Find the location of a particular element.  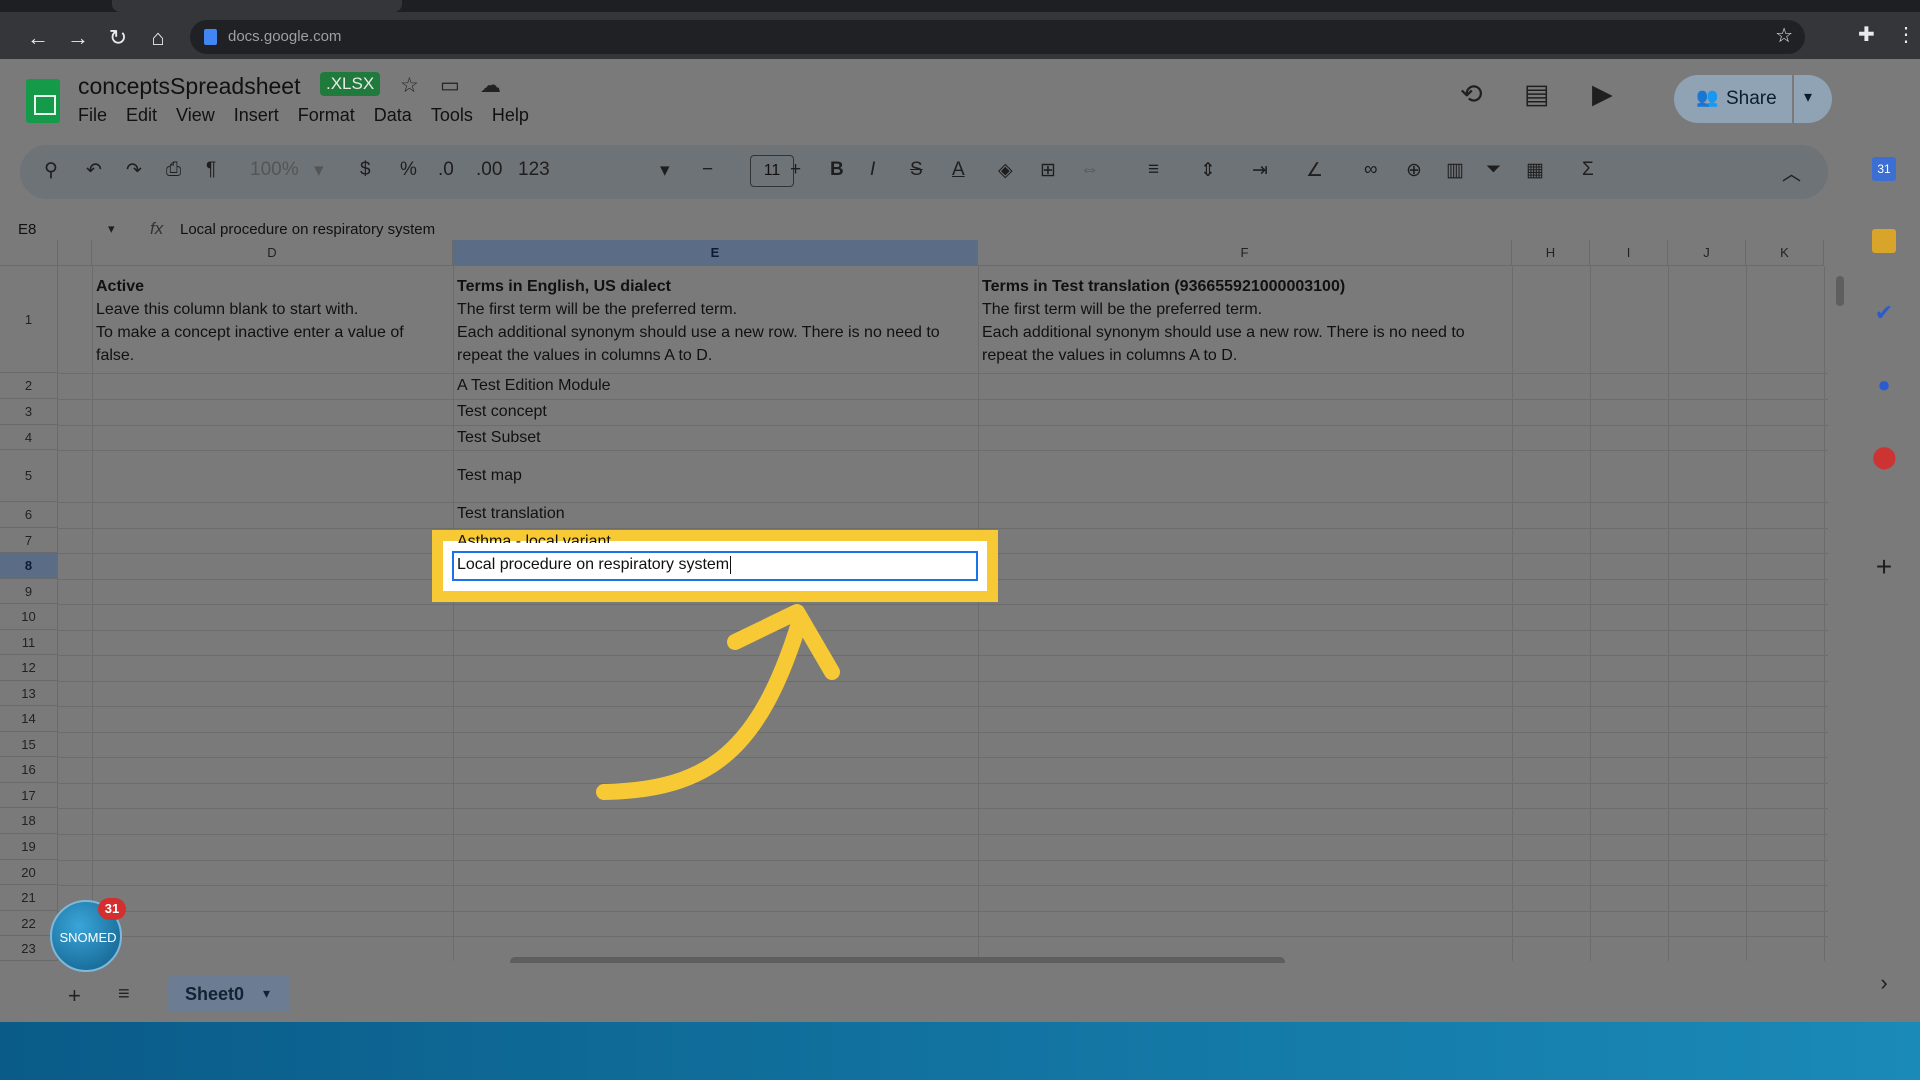

home-icon: ⌂ is located at coordinates (158, 38).